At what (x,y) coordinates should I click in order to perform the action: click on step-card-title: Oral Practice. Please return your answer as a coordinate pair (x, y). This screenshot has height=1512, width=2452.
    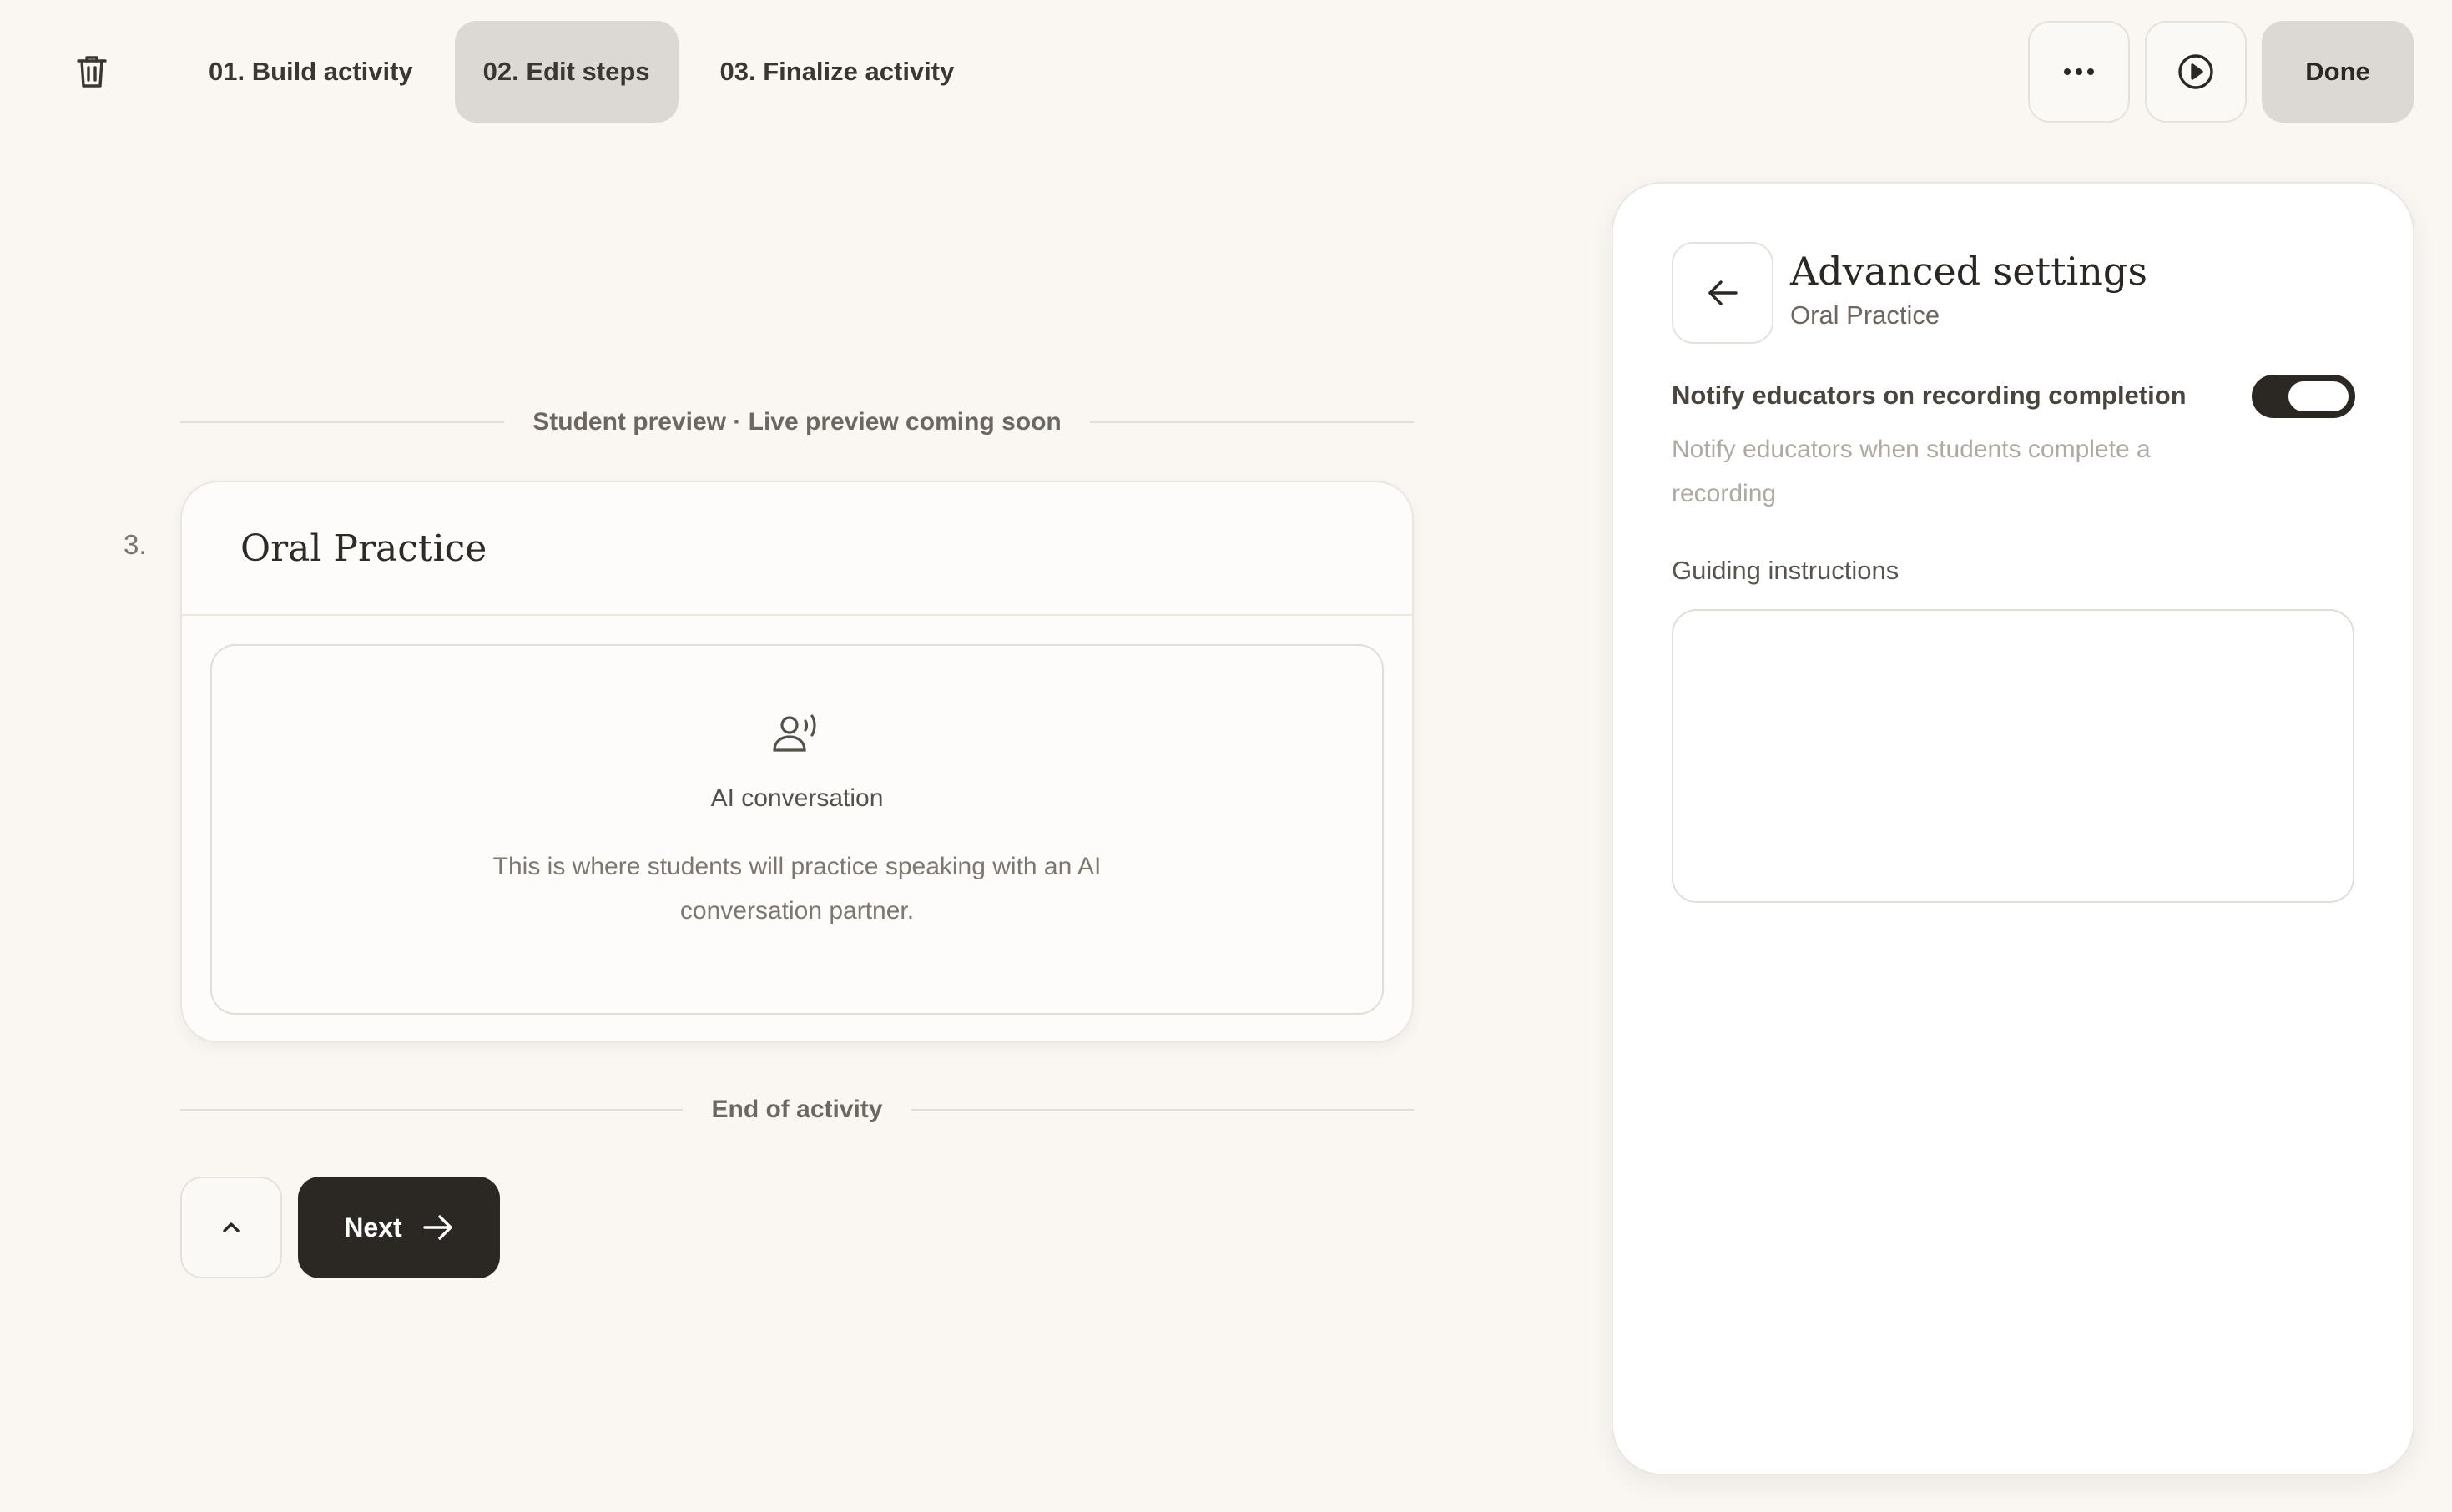
    Looking at the image, I should click on (363, 548).